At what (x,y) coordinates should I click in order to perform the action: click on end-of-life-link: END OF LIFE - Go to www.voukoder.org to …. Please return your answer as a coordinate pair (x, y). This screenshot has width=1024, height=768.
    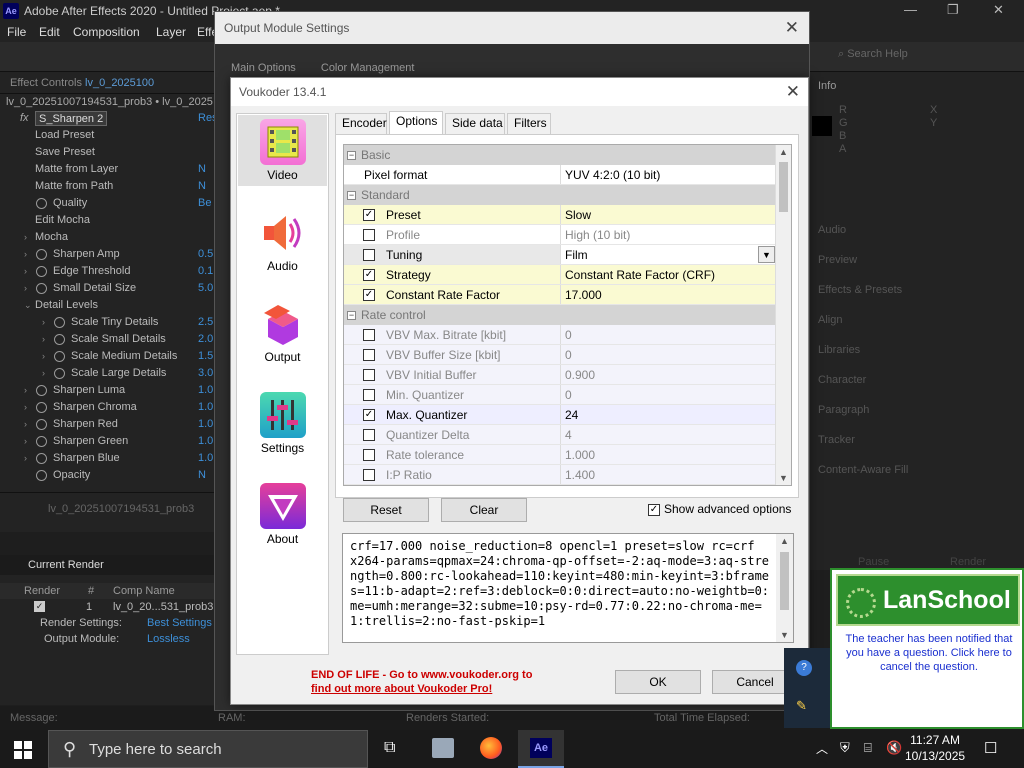
    Looking at the image, I should click on (426, 682).